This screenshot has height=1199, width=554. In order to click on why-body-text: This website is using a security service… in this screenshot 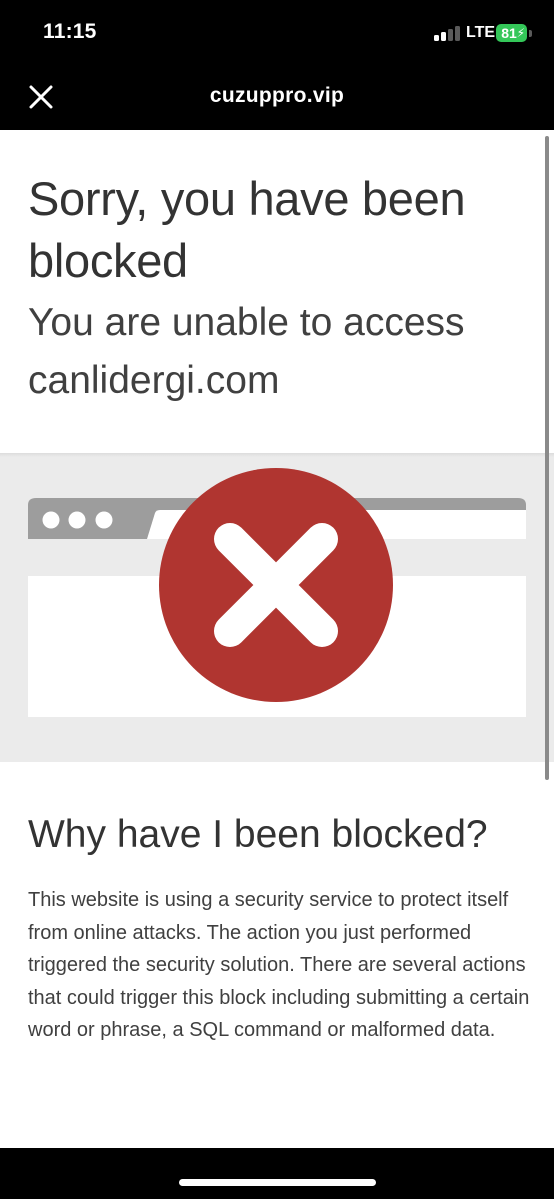, I will do `click(279, 965)`.